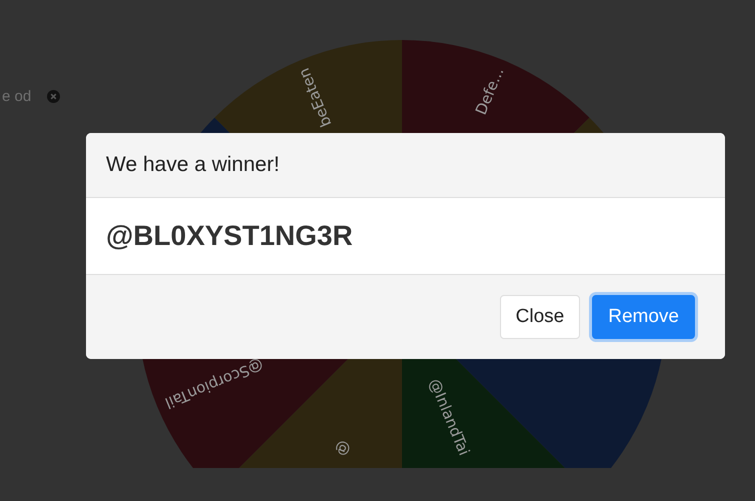  What do you see at coordinates (193, 165) in the screenshot?
I see `dialog-title: We have a winner!` at bounding box center [193, 165].